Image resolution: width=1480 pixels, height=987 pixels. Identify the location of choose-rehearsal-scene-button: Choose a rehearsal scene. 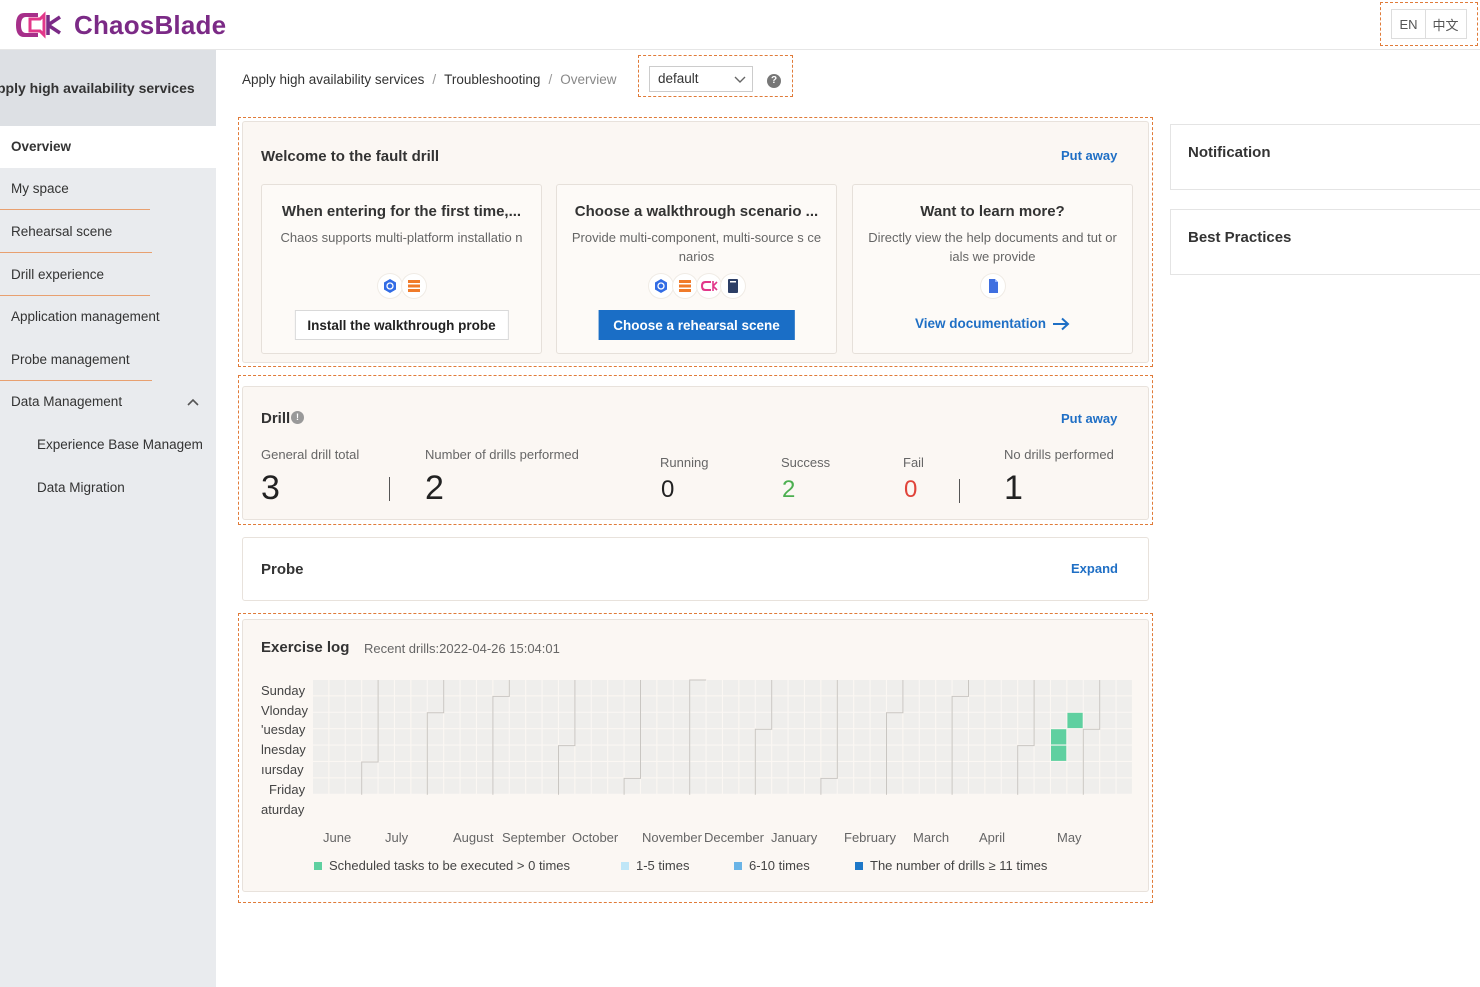
(696, 325).